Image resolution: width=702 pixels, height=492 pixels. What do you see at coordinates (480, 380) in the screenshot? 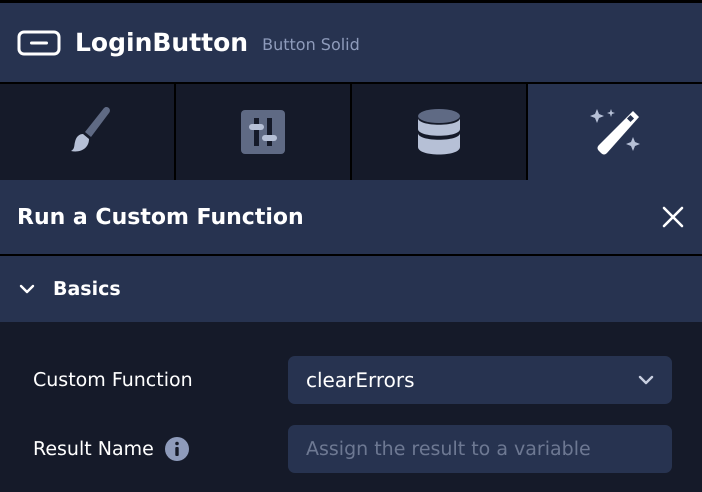
I see `dropdown: clearErrors` at bounding box center [480, 380].